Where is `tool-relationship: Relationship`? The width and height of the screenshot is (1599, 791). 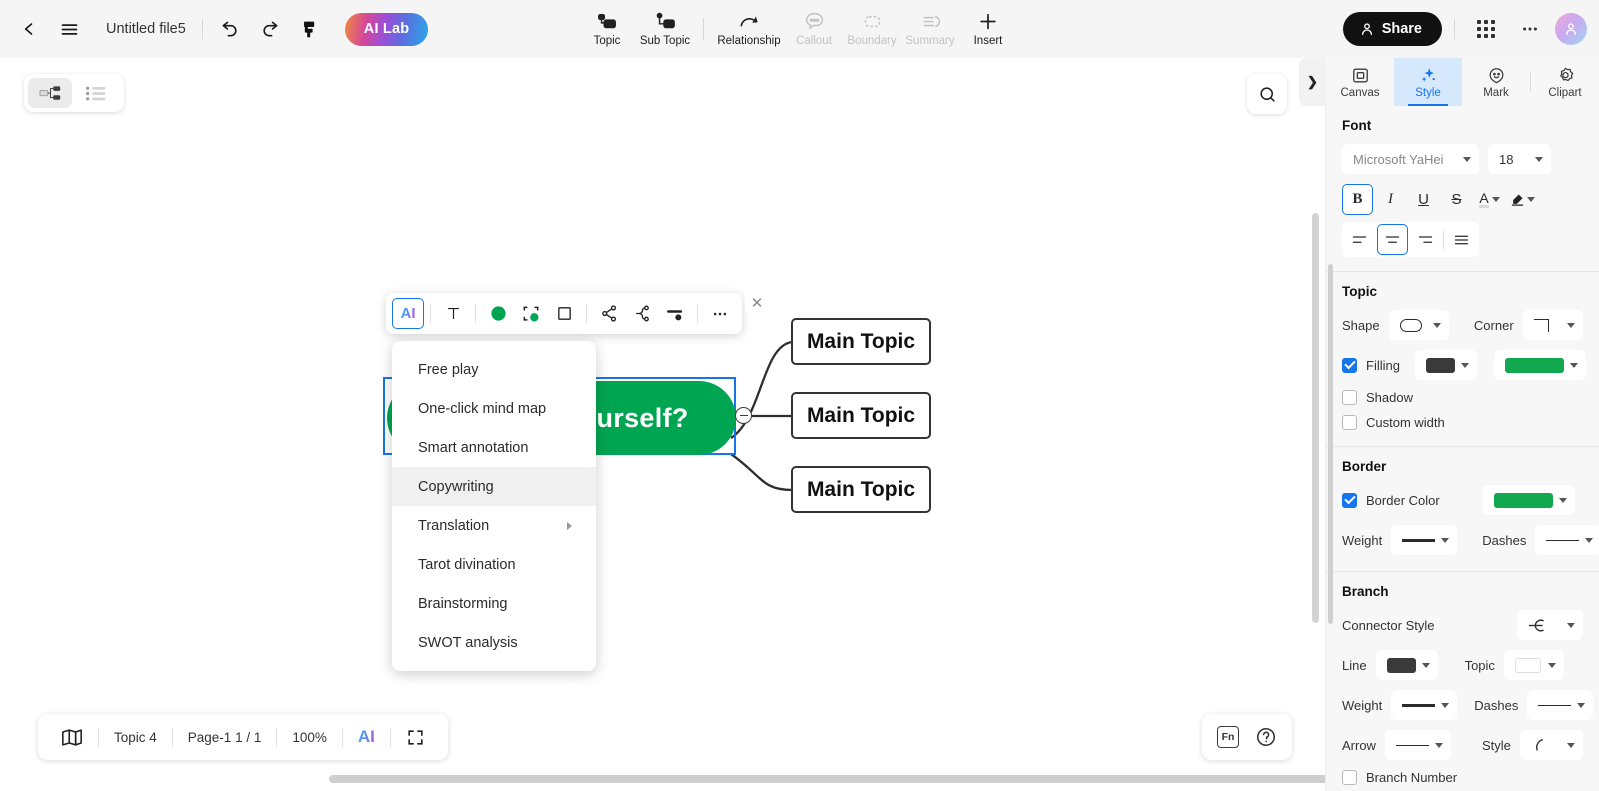
tool-relationship: Relationship is located at coordinates (749, 29).